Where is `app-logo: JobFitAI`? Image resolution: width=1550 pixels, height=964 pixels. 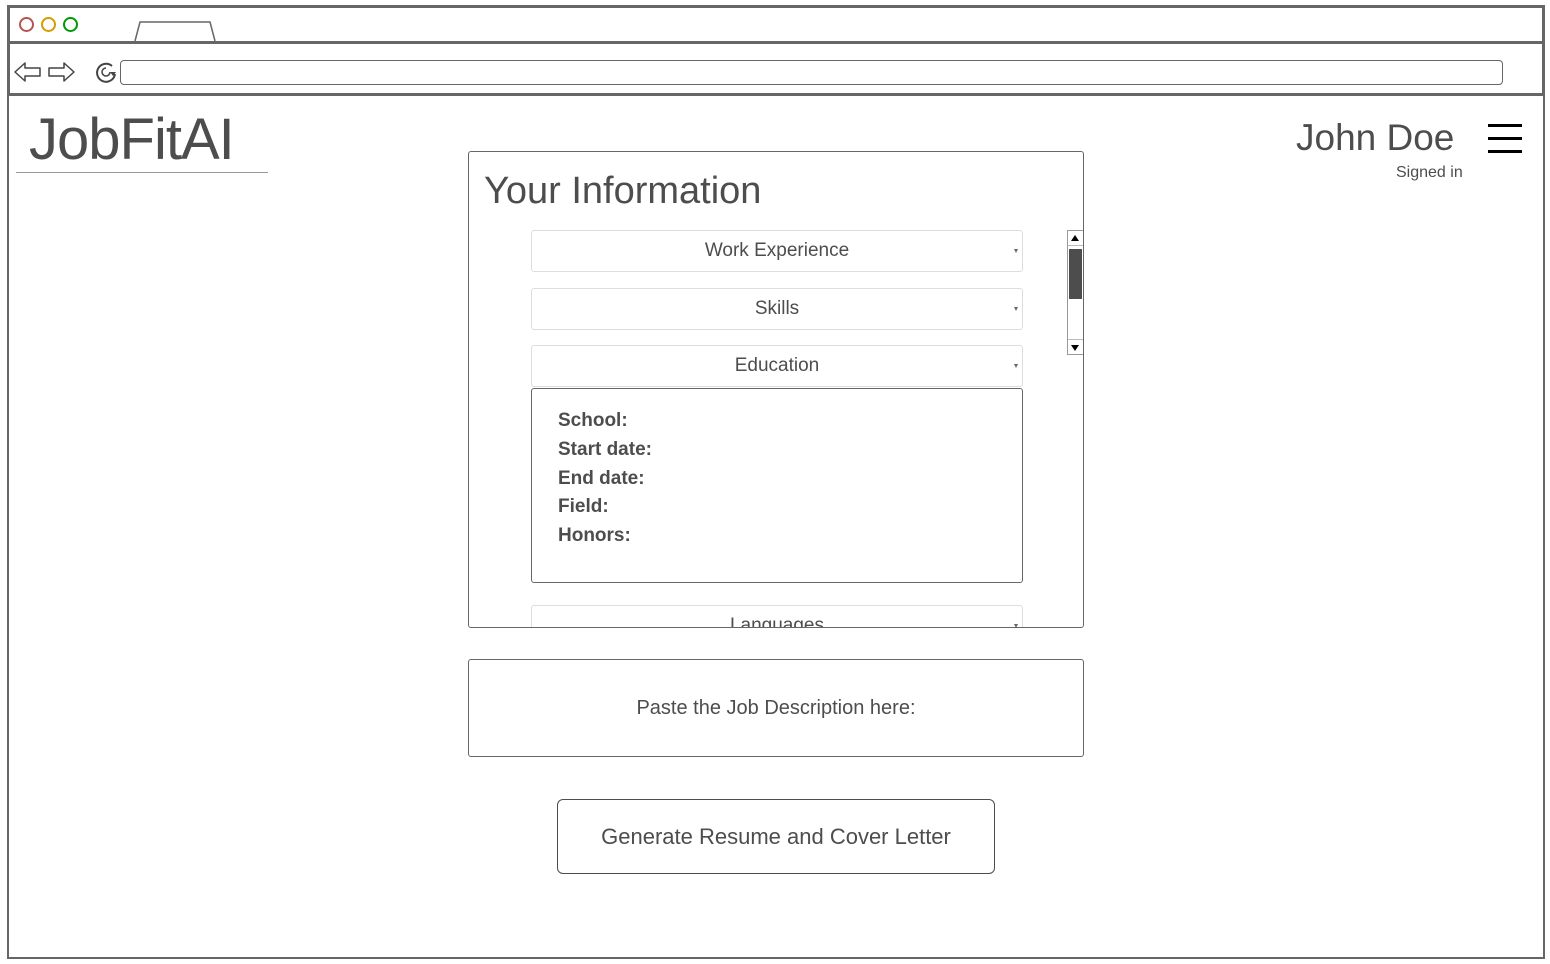 app-logo: JobFitAI is located at coordinates (132, 139).